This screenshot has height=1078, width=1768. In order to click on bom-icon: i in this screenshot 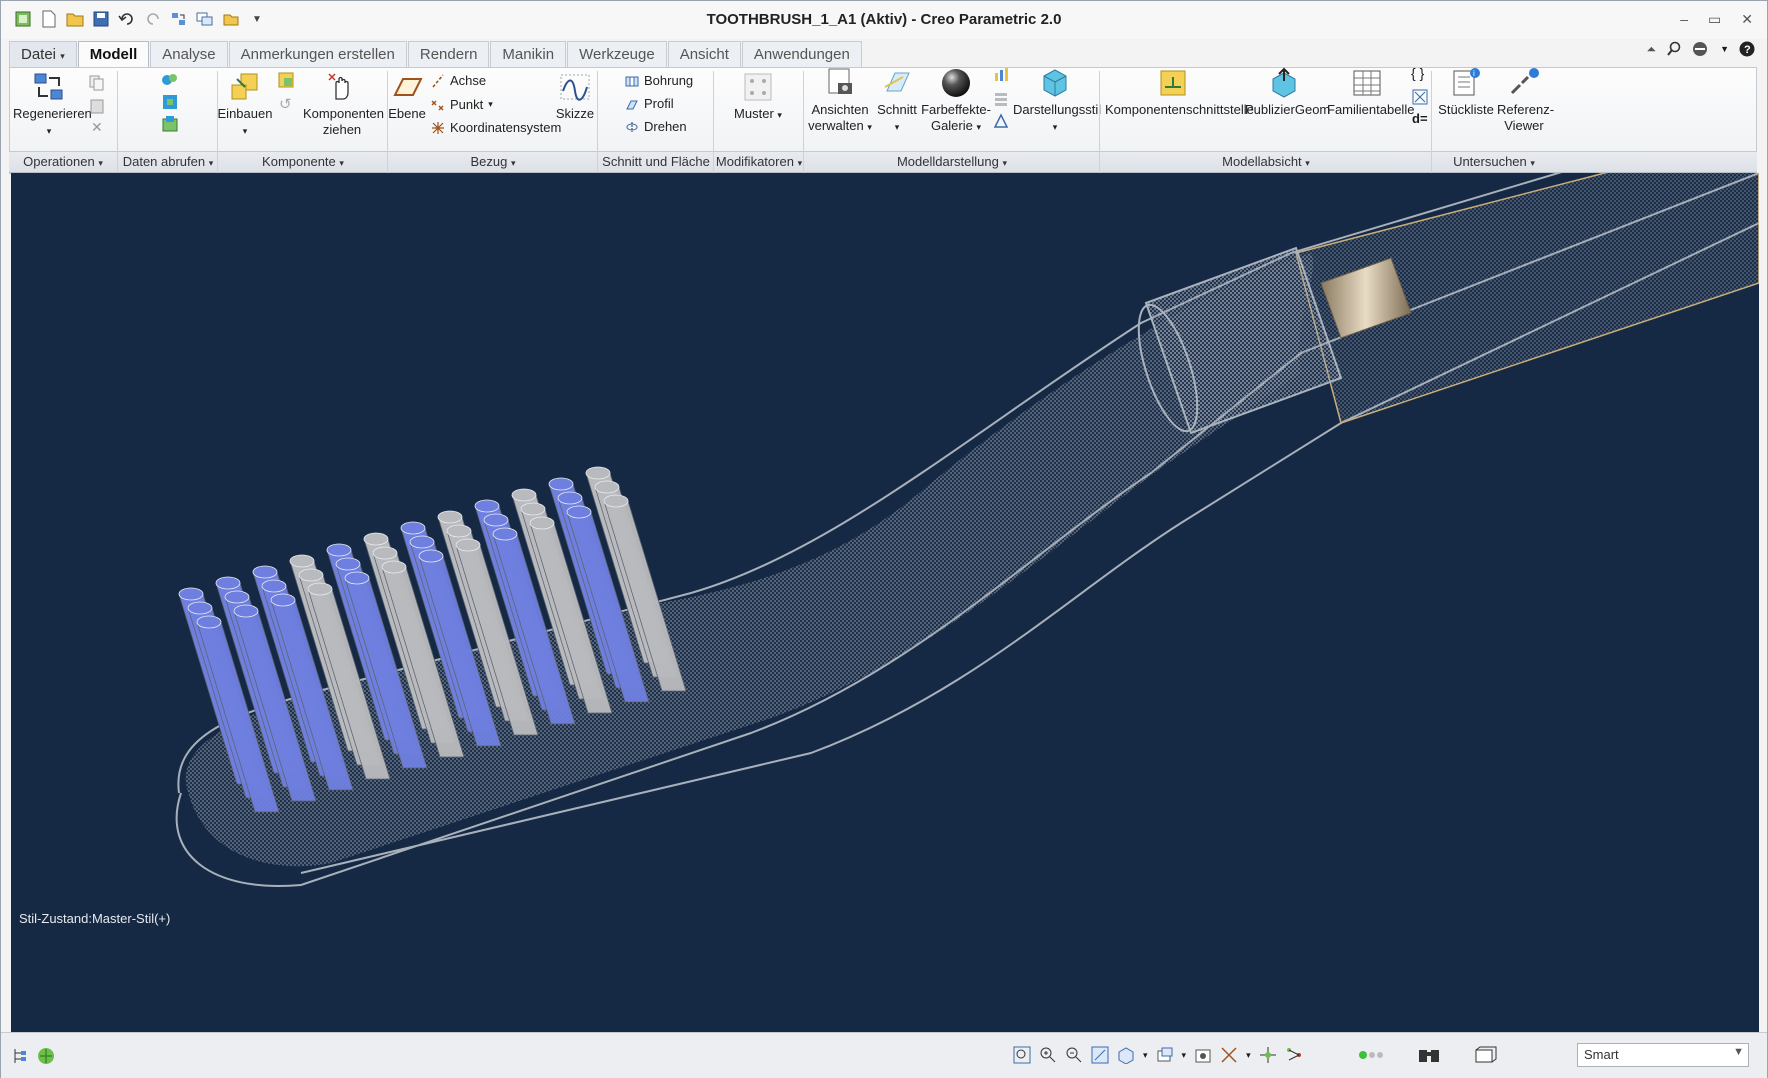, I will do `click(1466, 82)`.